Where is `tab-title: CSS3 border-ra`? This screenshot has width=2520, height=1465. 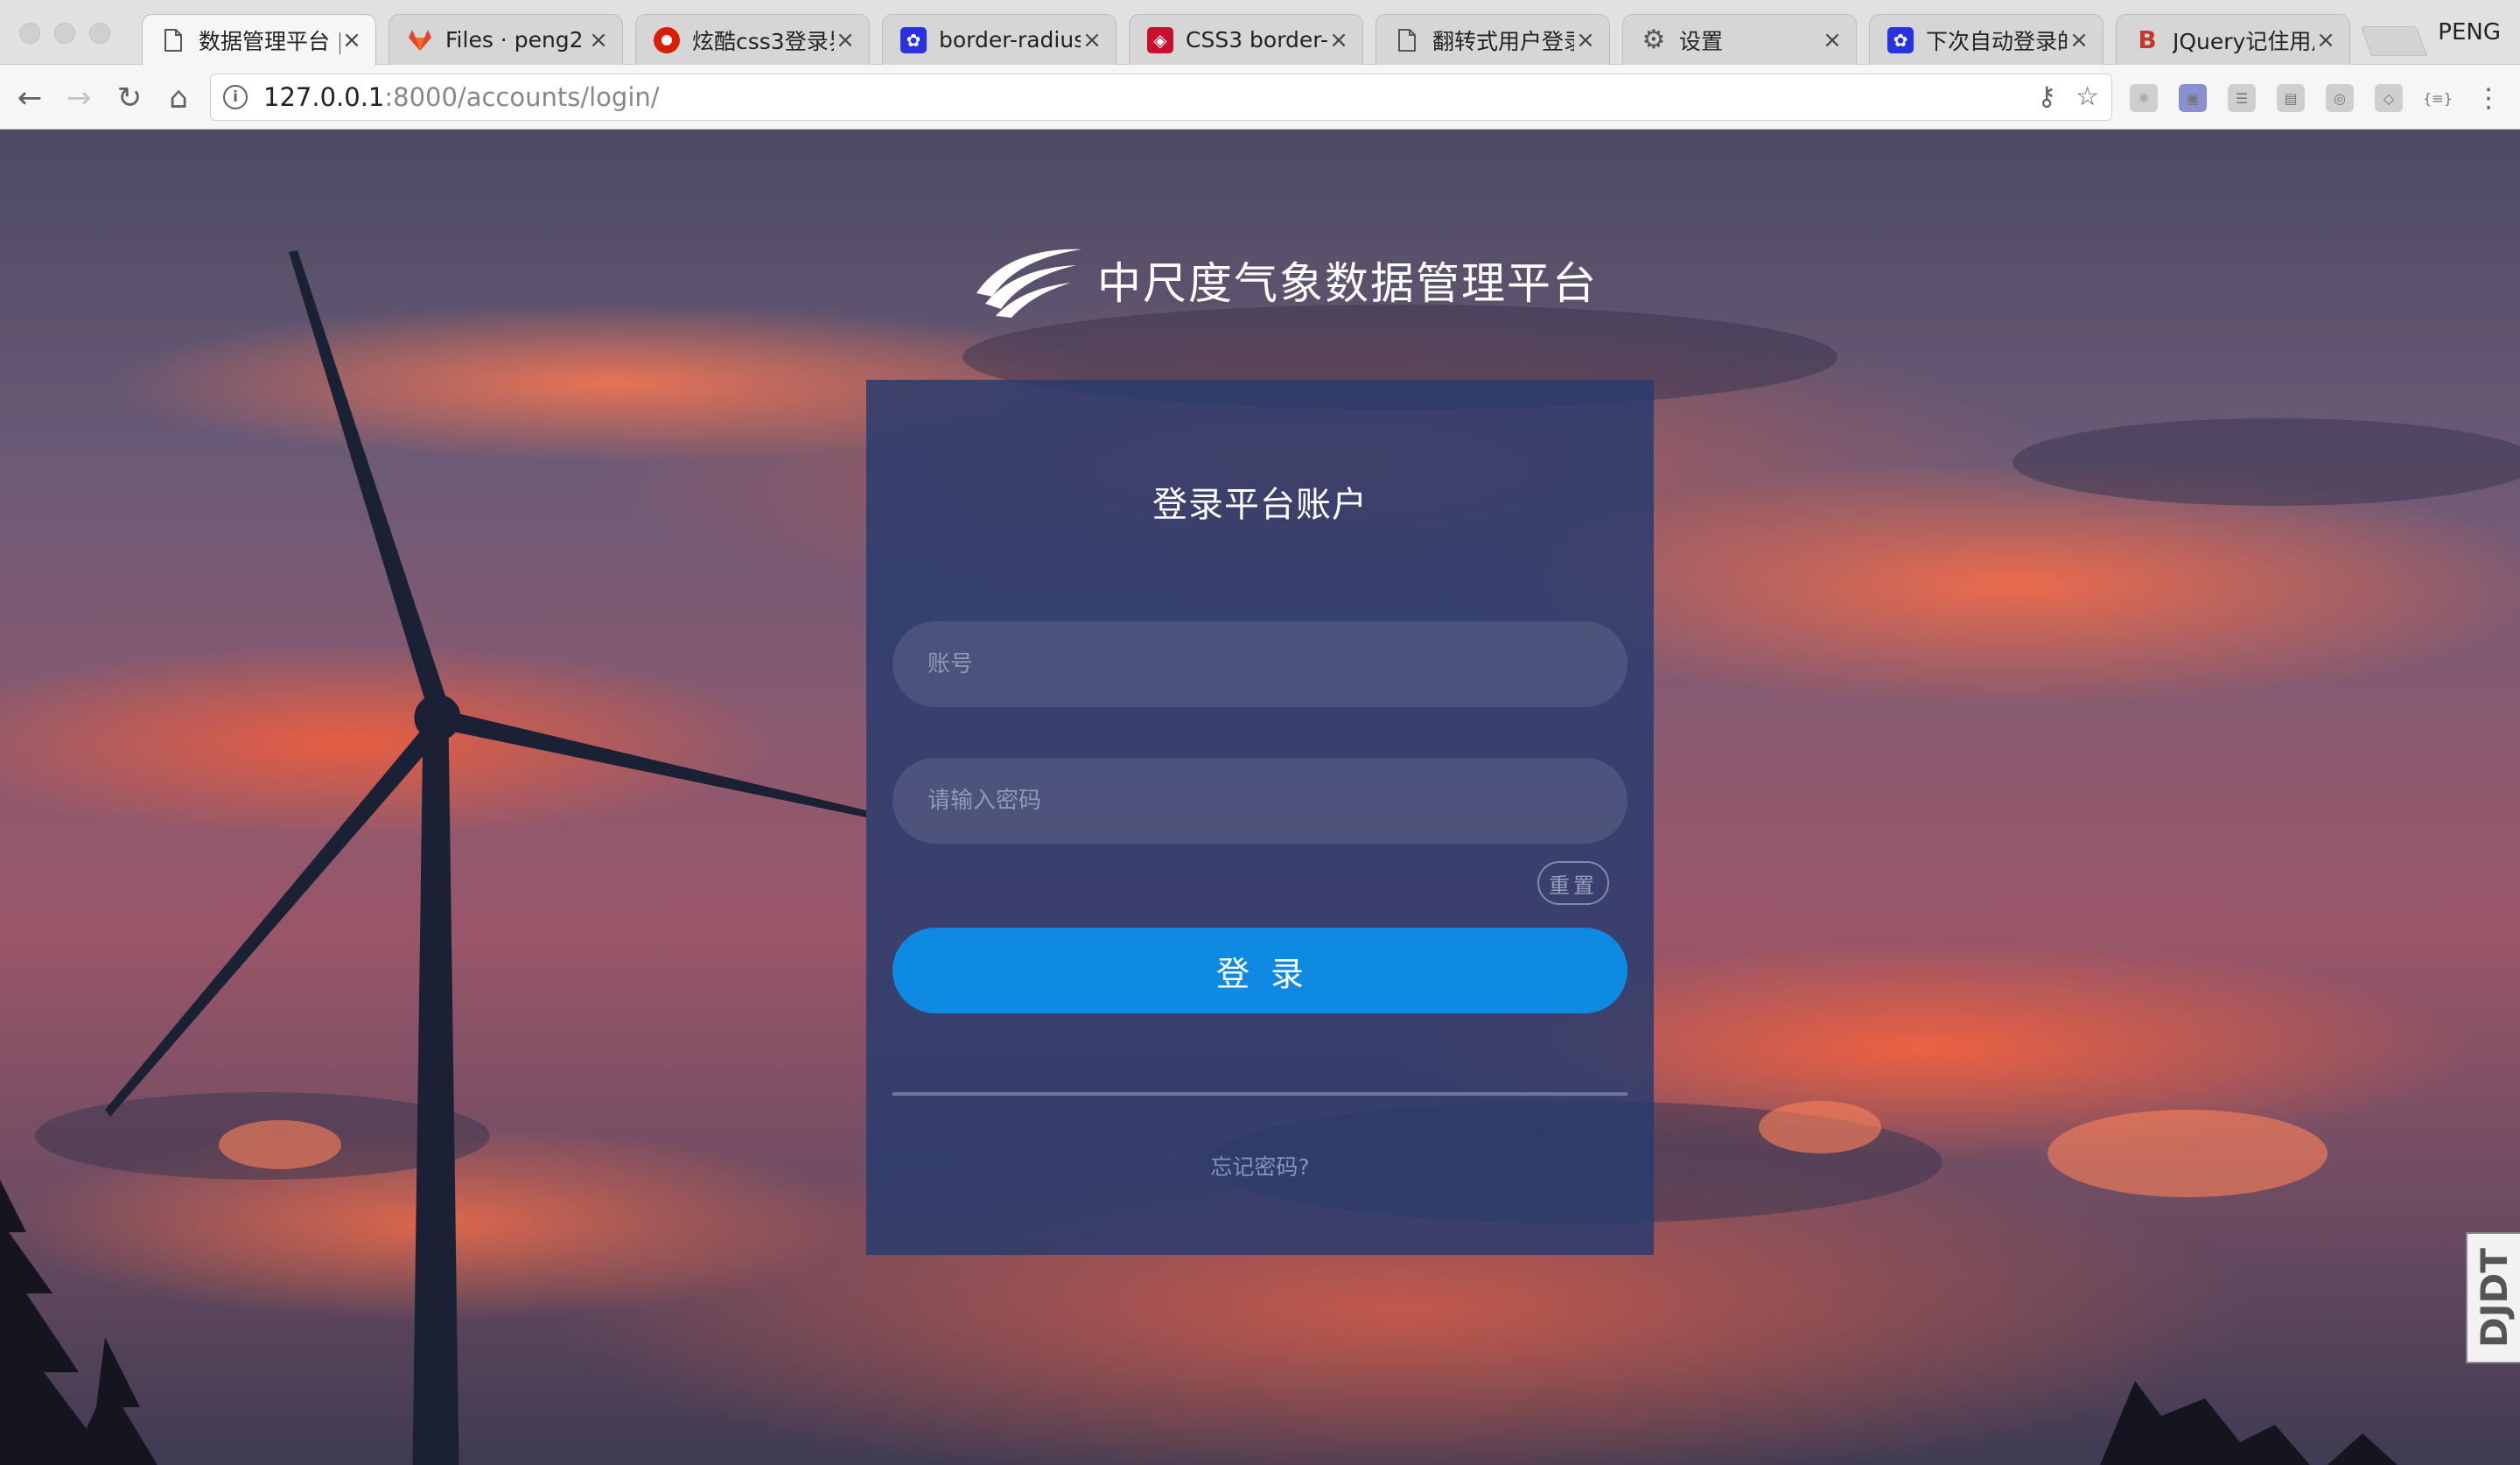
tab-title: CSS3 border-ra is located at coordinates (1256, 40).